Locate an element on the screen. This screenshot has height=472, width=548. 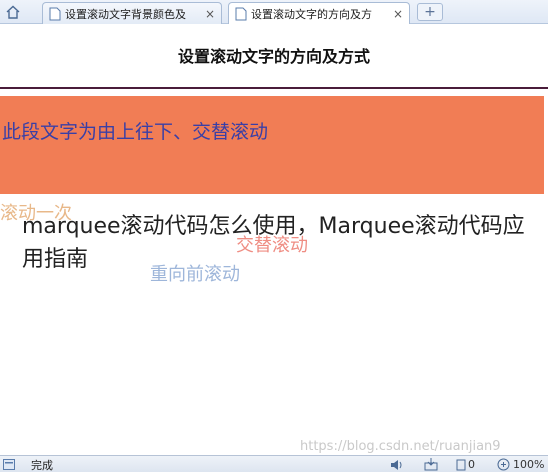
tab-direction-mode: 设置滚动文字的方向及方 × is located at coordinates (319, 13).